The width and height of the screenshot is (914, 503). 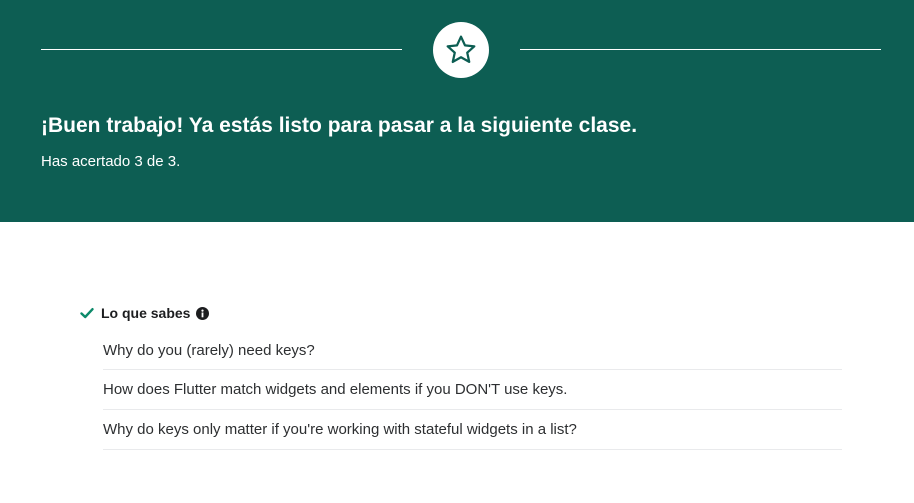 I want to click on section-header: Lo que sabes, so click(x=461, y=313).